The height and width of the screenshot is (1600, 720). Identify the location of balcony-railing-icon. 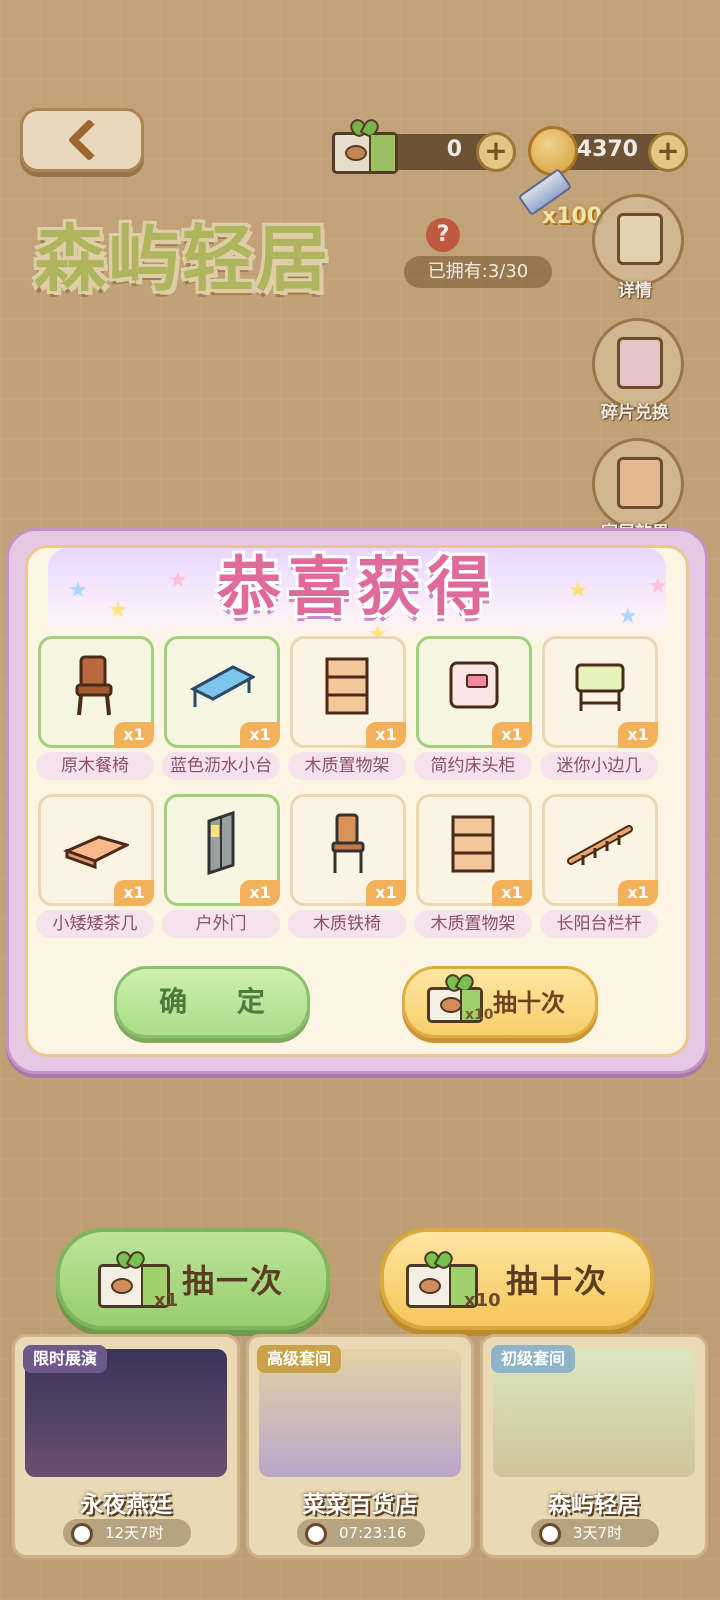
(600, 845).